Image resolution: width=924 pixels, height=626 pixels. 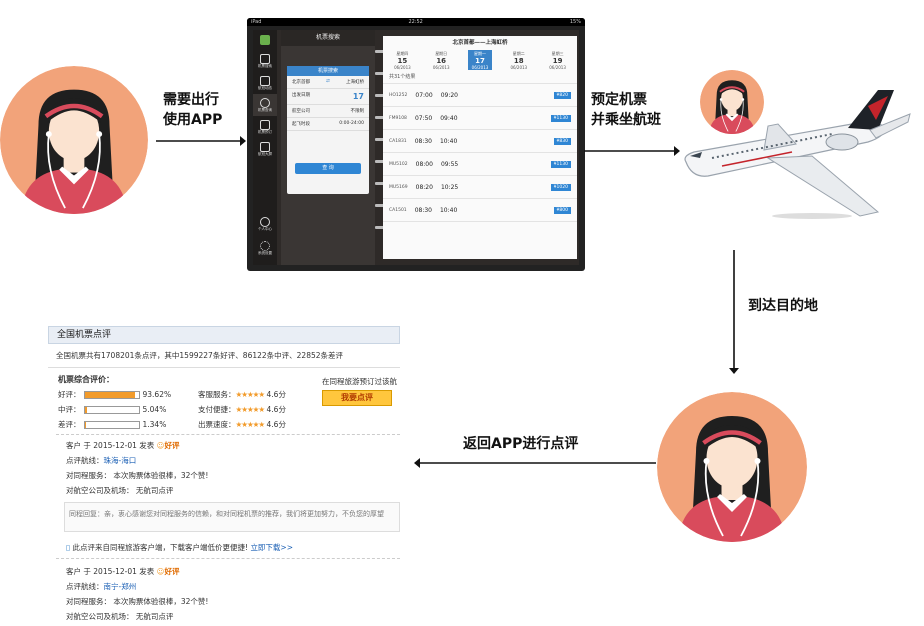 What do you see at coordinates (358, 111) in the screenshot?
I see `airline-value: 不限制` at bounding box center [358, 111].